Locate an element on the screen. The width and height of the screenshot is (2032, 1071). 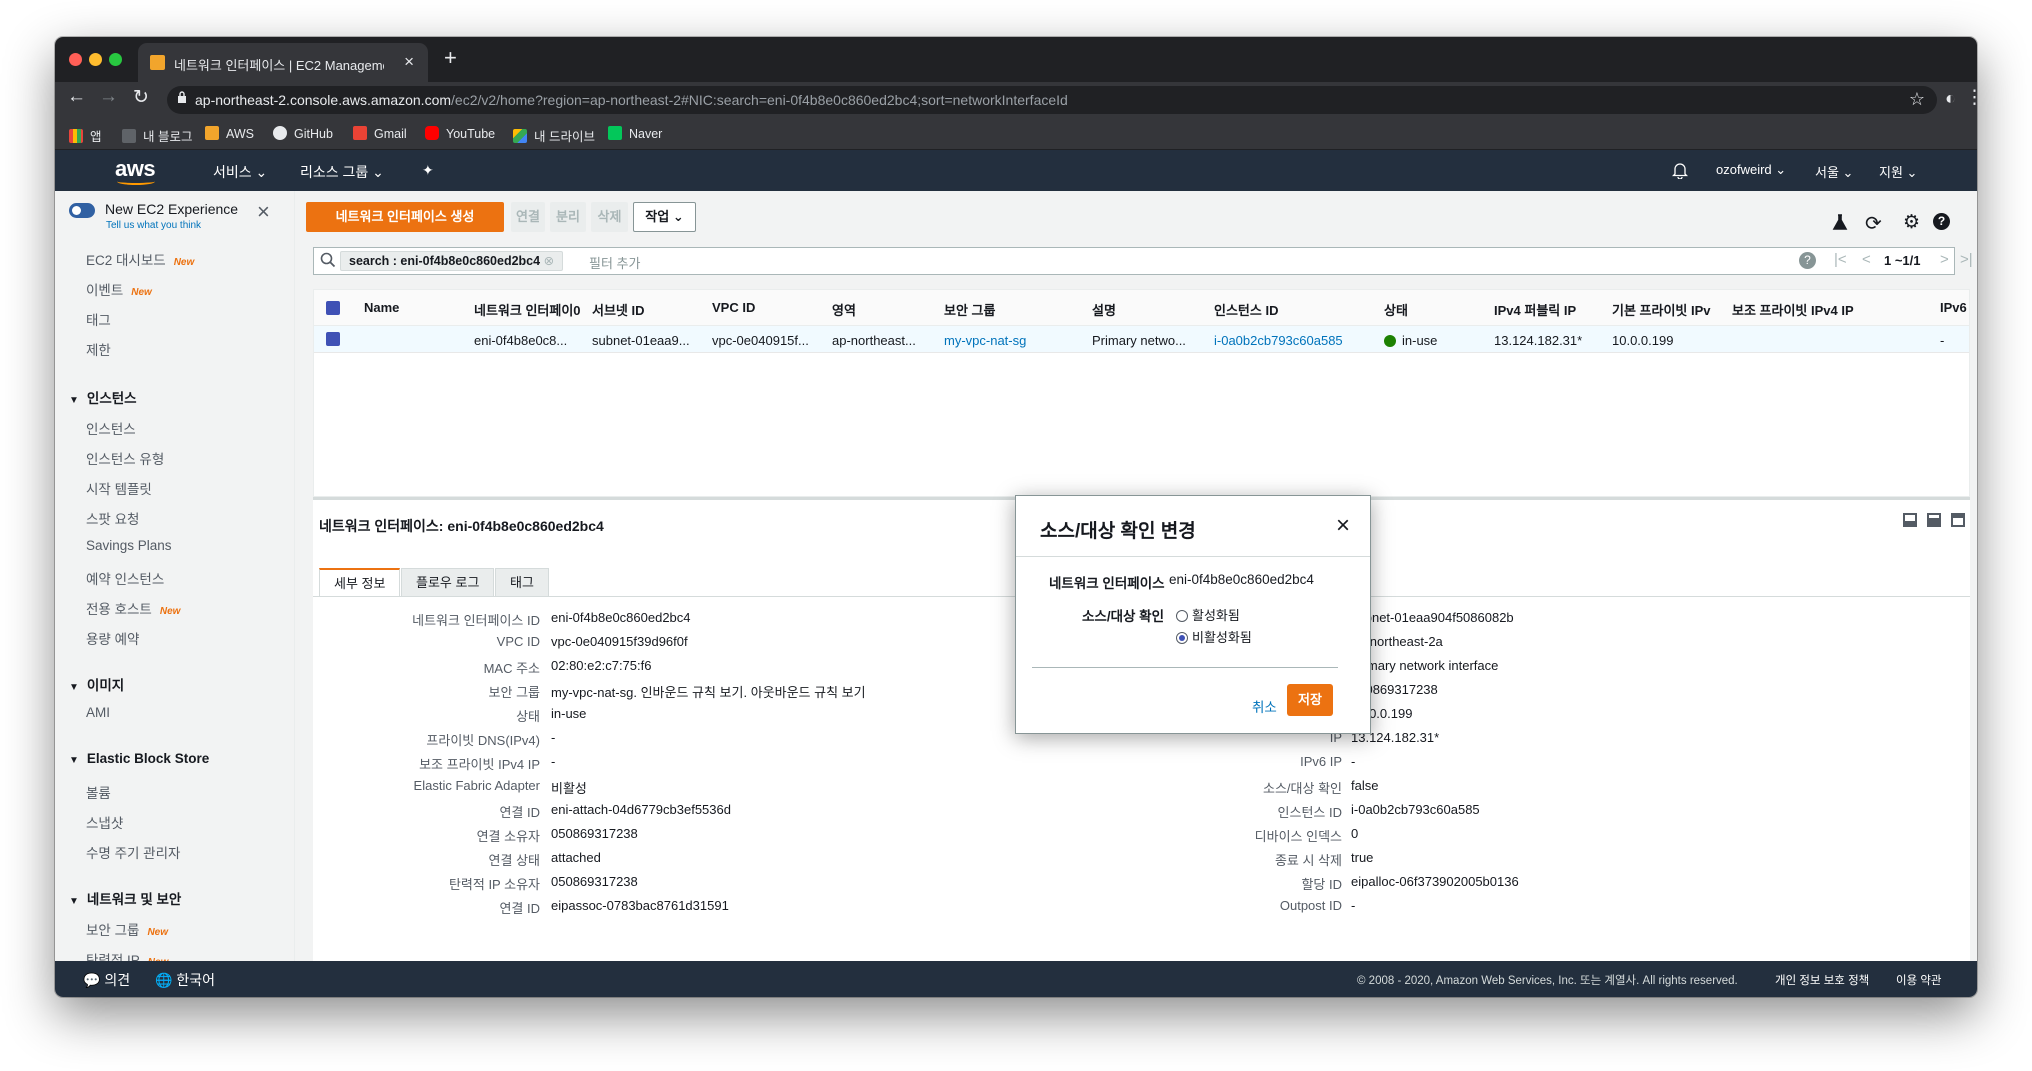
column-header: 상태 is located at coordinates (1434, 309).